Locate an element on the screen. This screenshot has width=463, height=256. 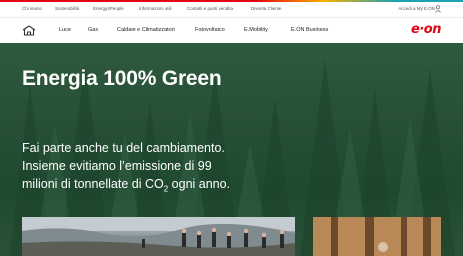
hero-text-line-3: milioni di tonnellate di CO2 ogni anno. is located at coordinates (126, 185).